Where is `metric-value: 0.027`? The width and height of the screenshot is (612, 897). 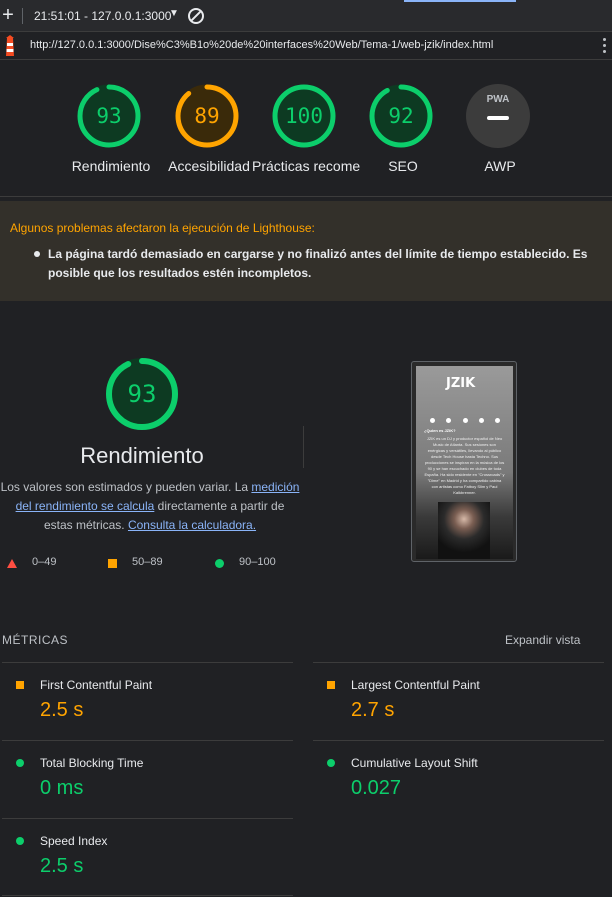 metric-value: 0.027 is located at coordinates (376, 788).